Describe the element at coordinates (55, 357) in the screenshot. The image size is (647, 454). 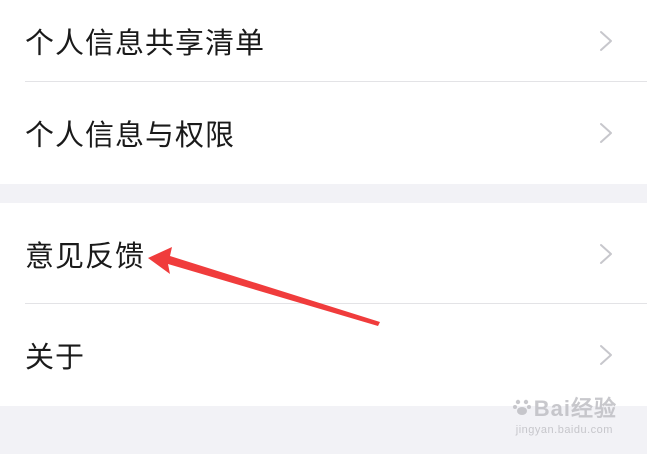
I see `row-label: 关于` at that location.